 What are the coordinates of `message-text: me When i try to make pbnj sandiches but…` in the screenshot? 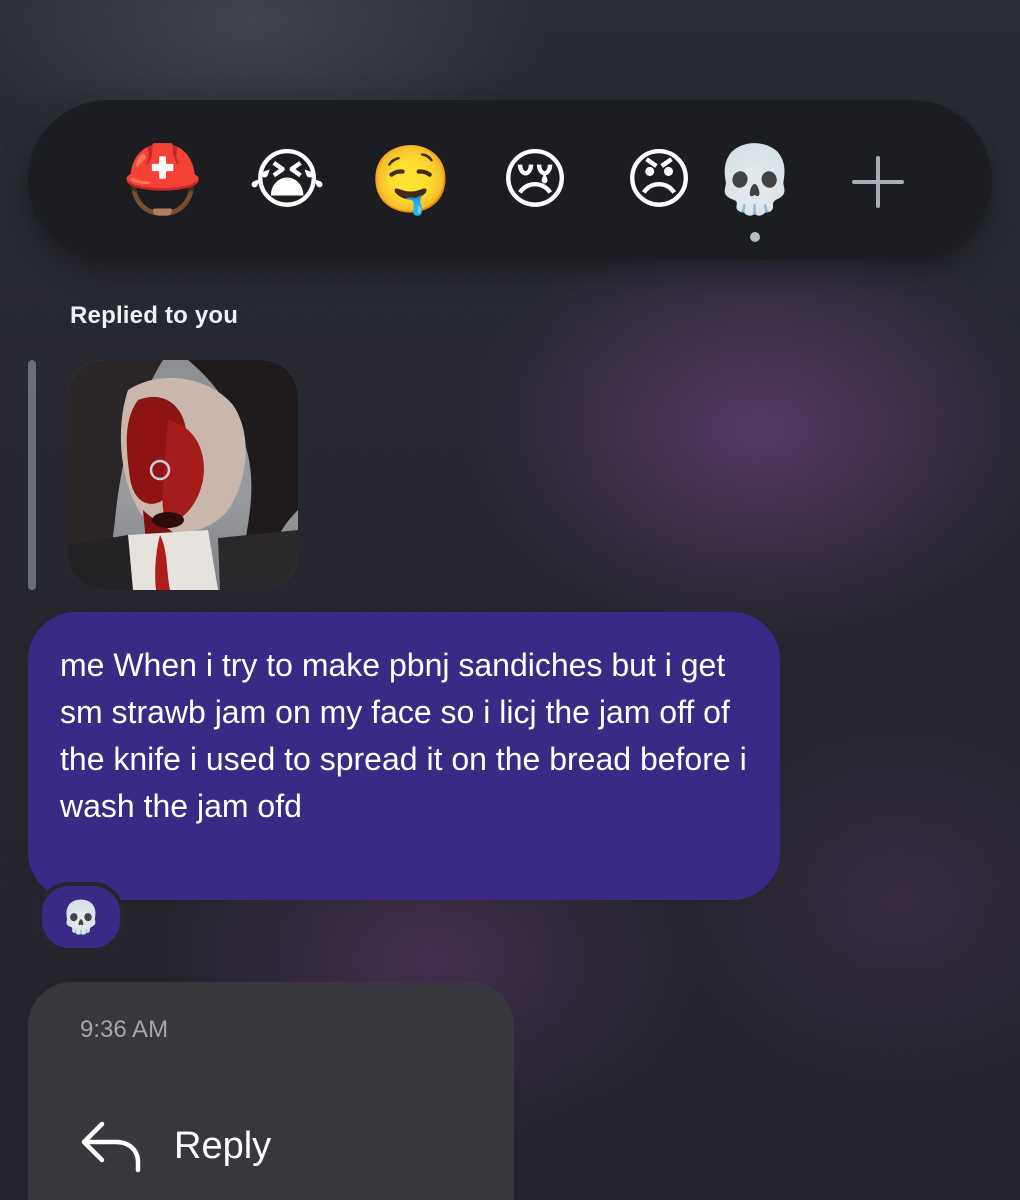 It's located at (403, 735).